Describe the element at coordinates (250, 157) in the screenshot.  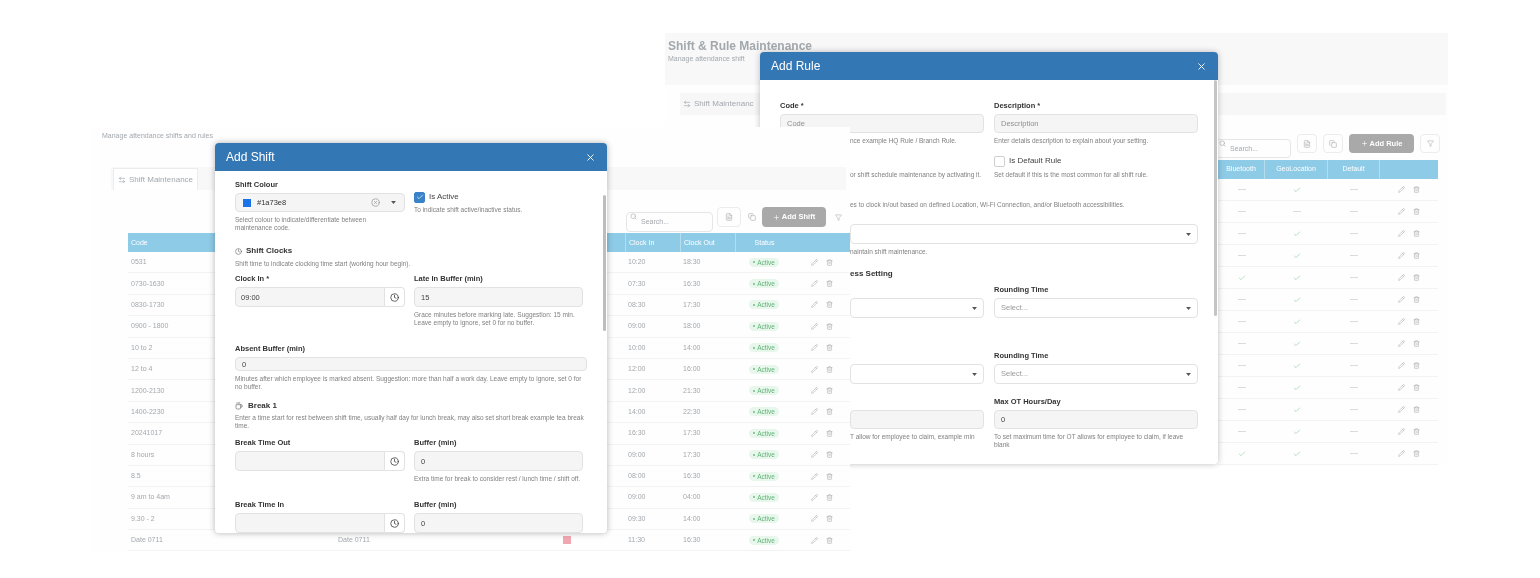
I see `dialog-title: Add Shift` at that location.